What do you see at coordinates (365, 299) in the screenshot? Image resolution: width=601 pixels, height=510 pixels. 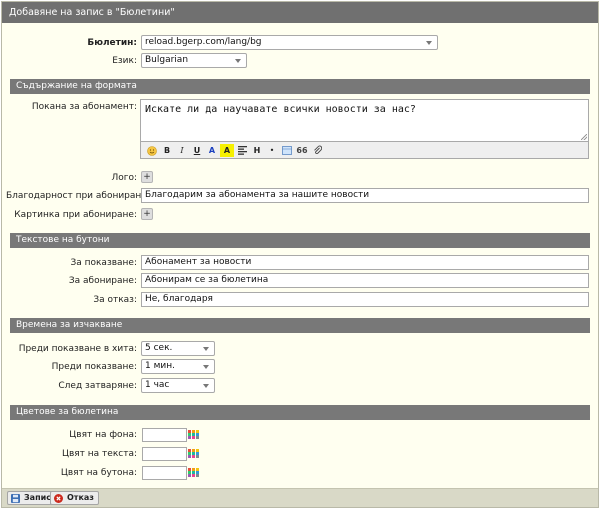 I see `decline-input: Не, благодаря` at bounding box center [365, 299].